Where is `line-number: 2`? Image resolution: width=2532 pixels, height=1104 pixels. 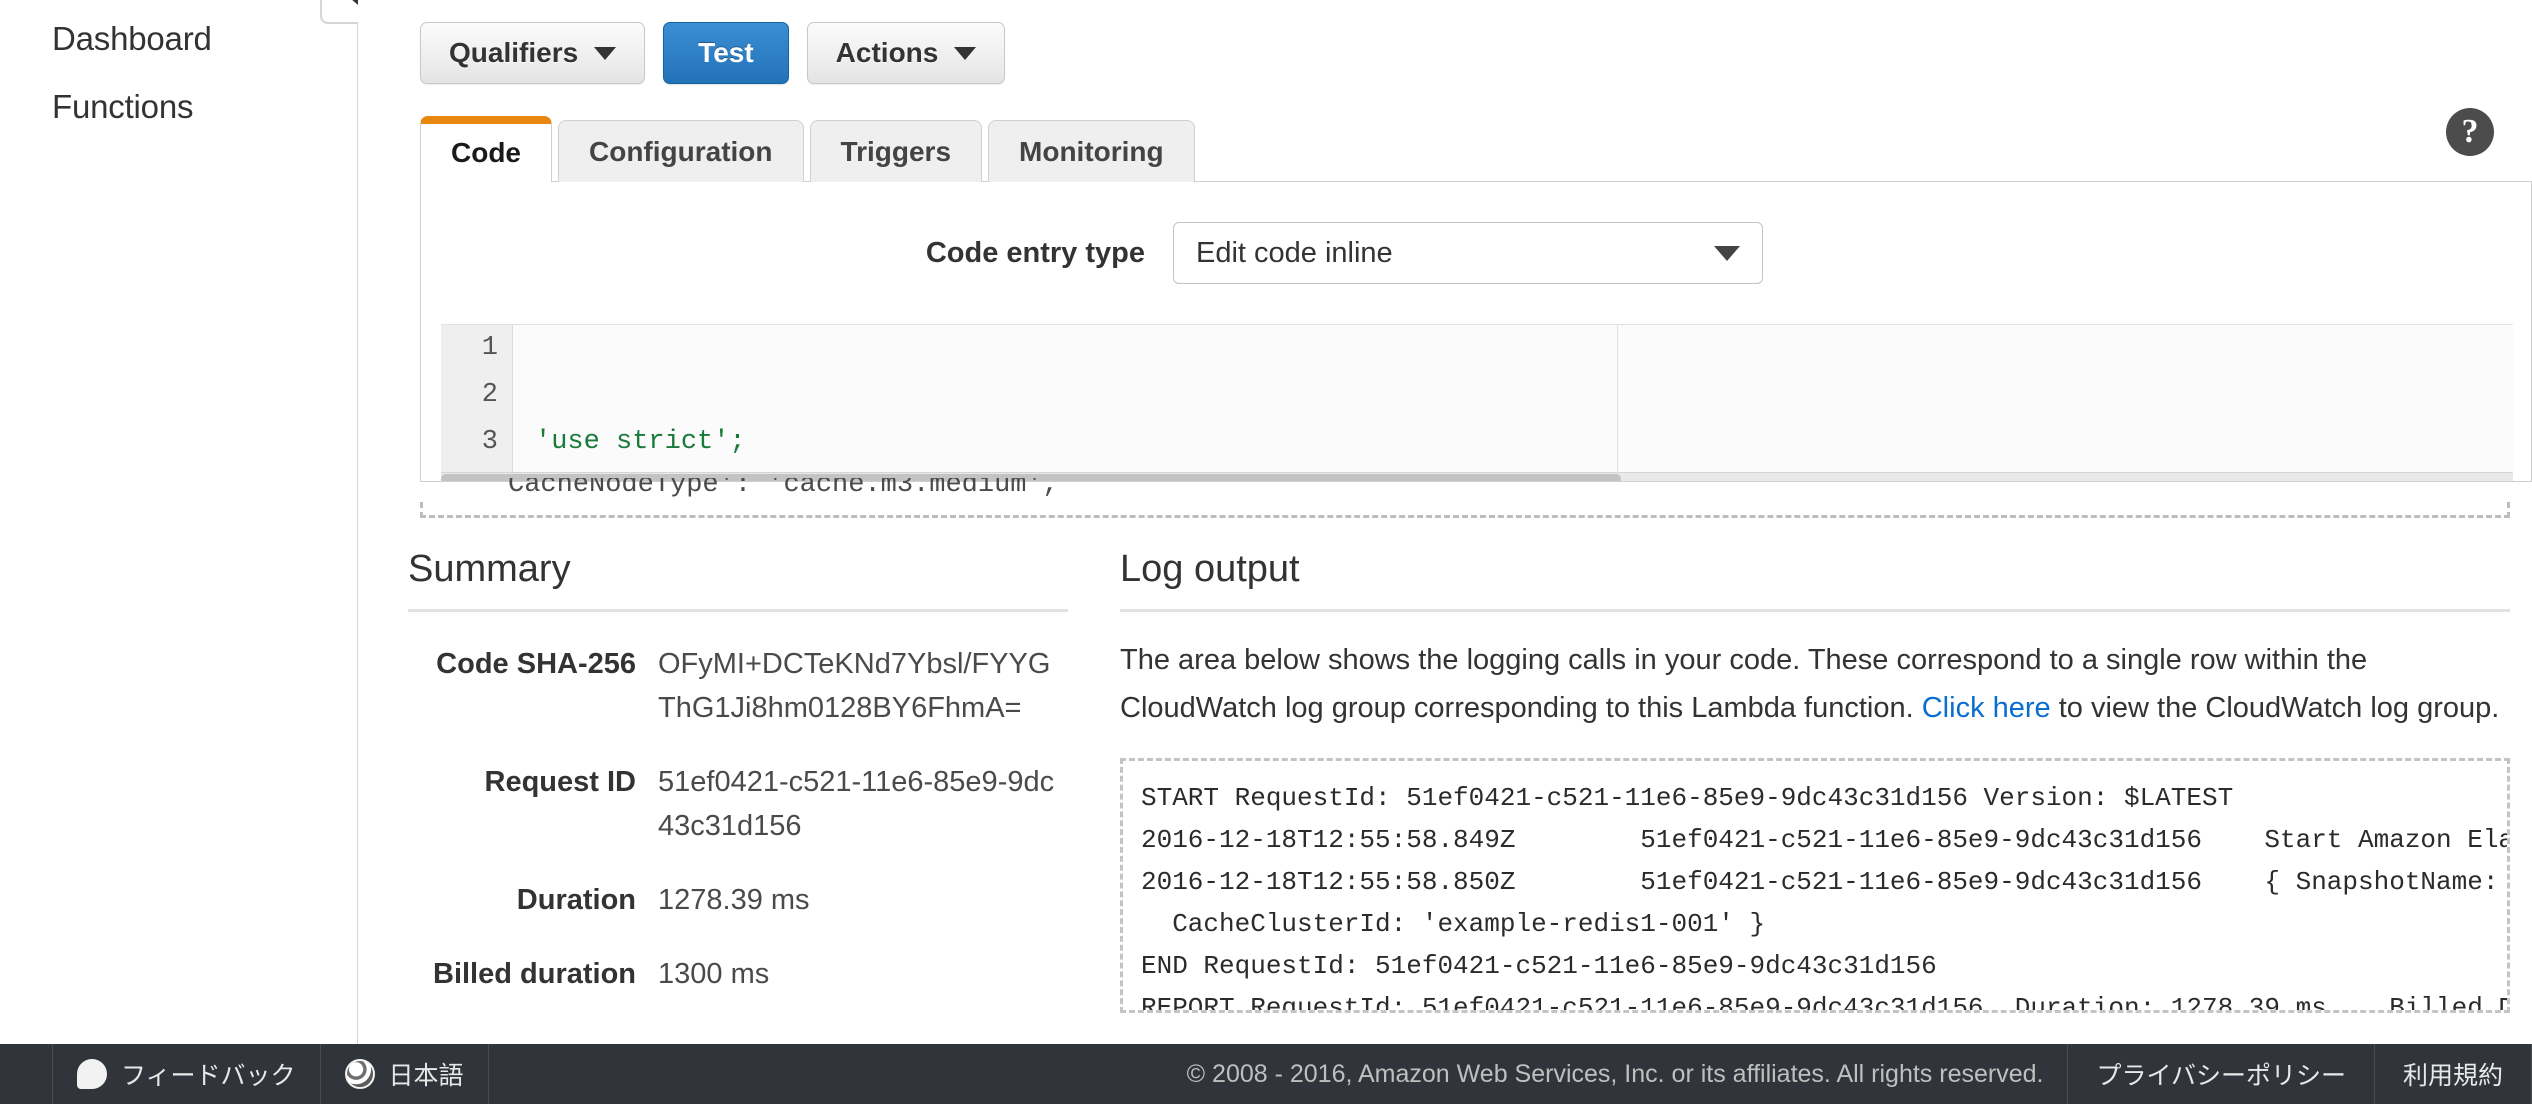
line-number: 2 is located at coordinates (489, 395).